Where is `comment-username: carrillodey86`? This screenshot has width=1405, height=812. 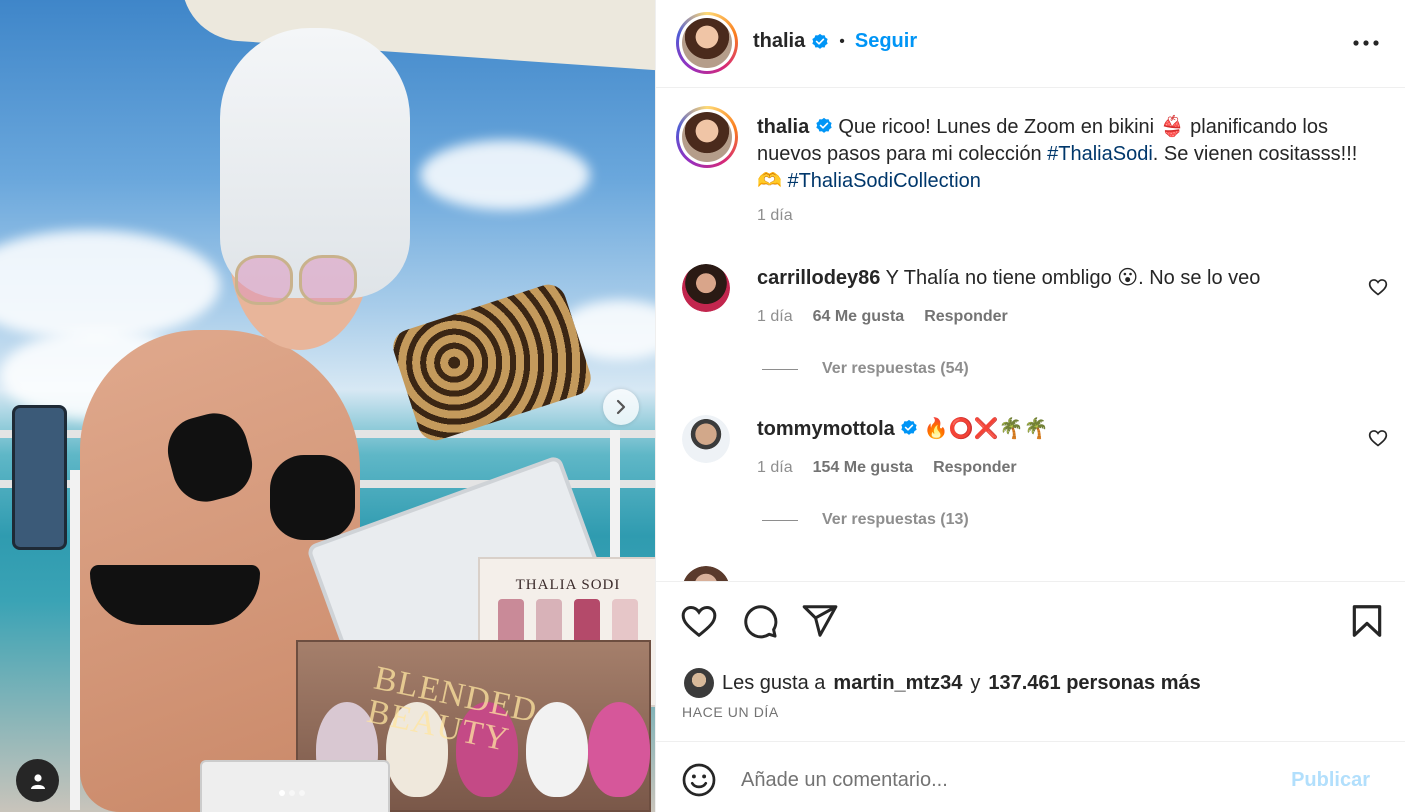
comment-username: carrillodey86 is located at coordinates (818, 278).